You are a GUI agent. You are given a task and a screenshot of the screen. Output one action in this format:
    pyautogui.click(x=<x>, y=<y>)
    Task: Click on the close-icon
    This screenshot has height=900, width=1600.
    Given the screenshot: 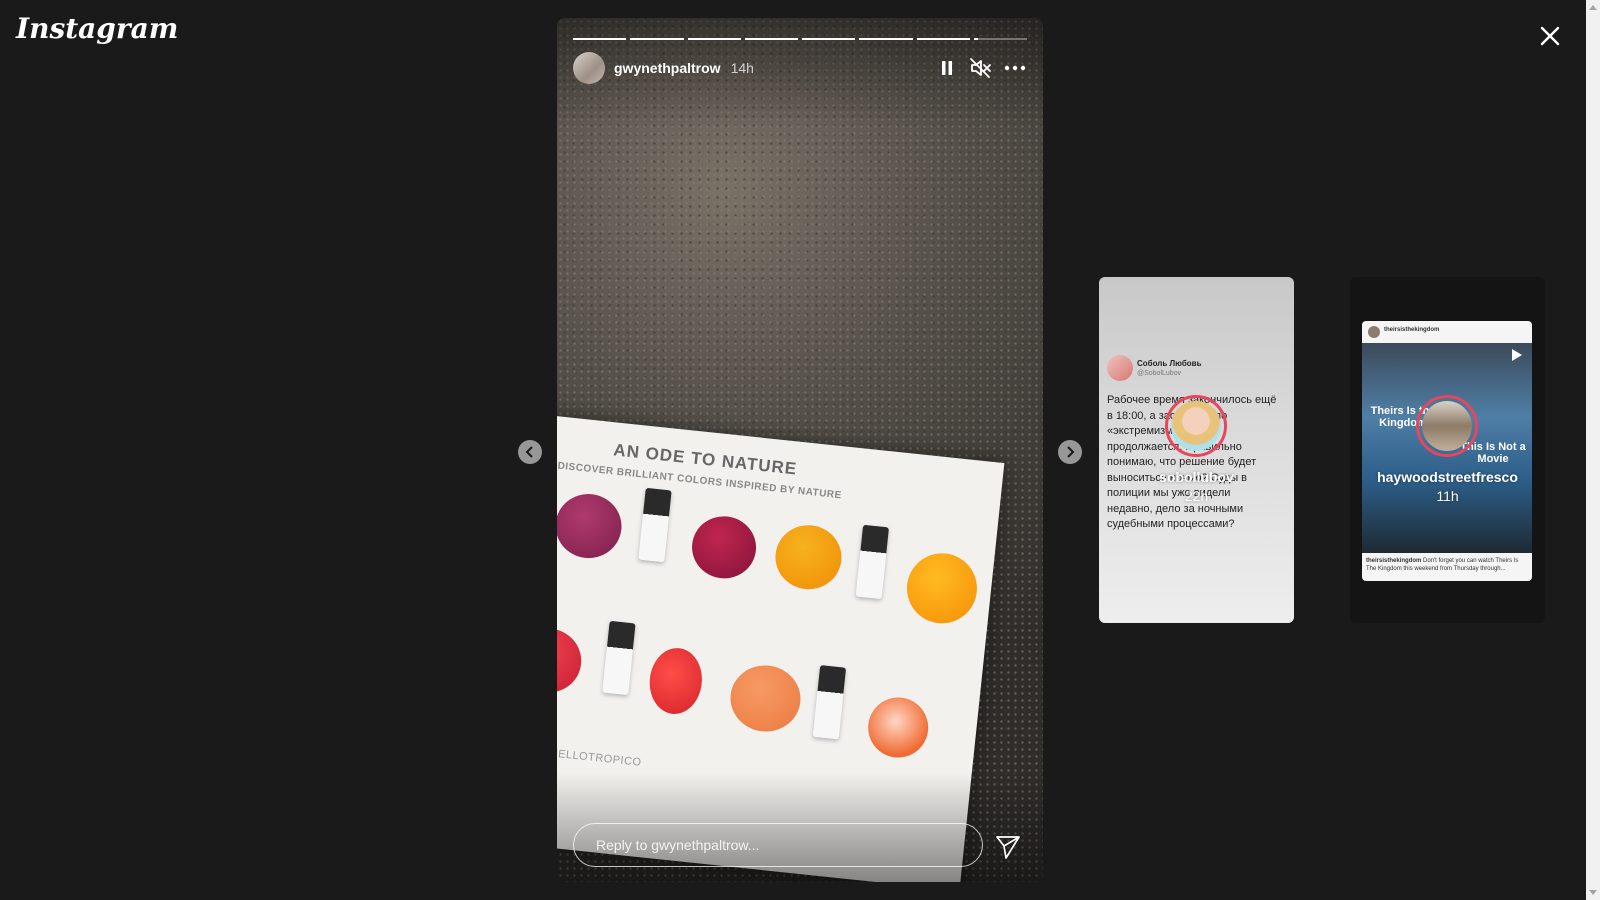 What is the action you would take?
    pyautogui.click(x=1550, y=36)
    